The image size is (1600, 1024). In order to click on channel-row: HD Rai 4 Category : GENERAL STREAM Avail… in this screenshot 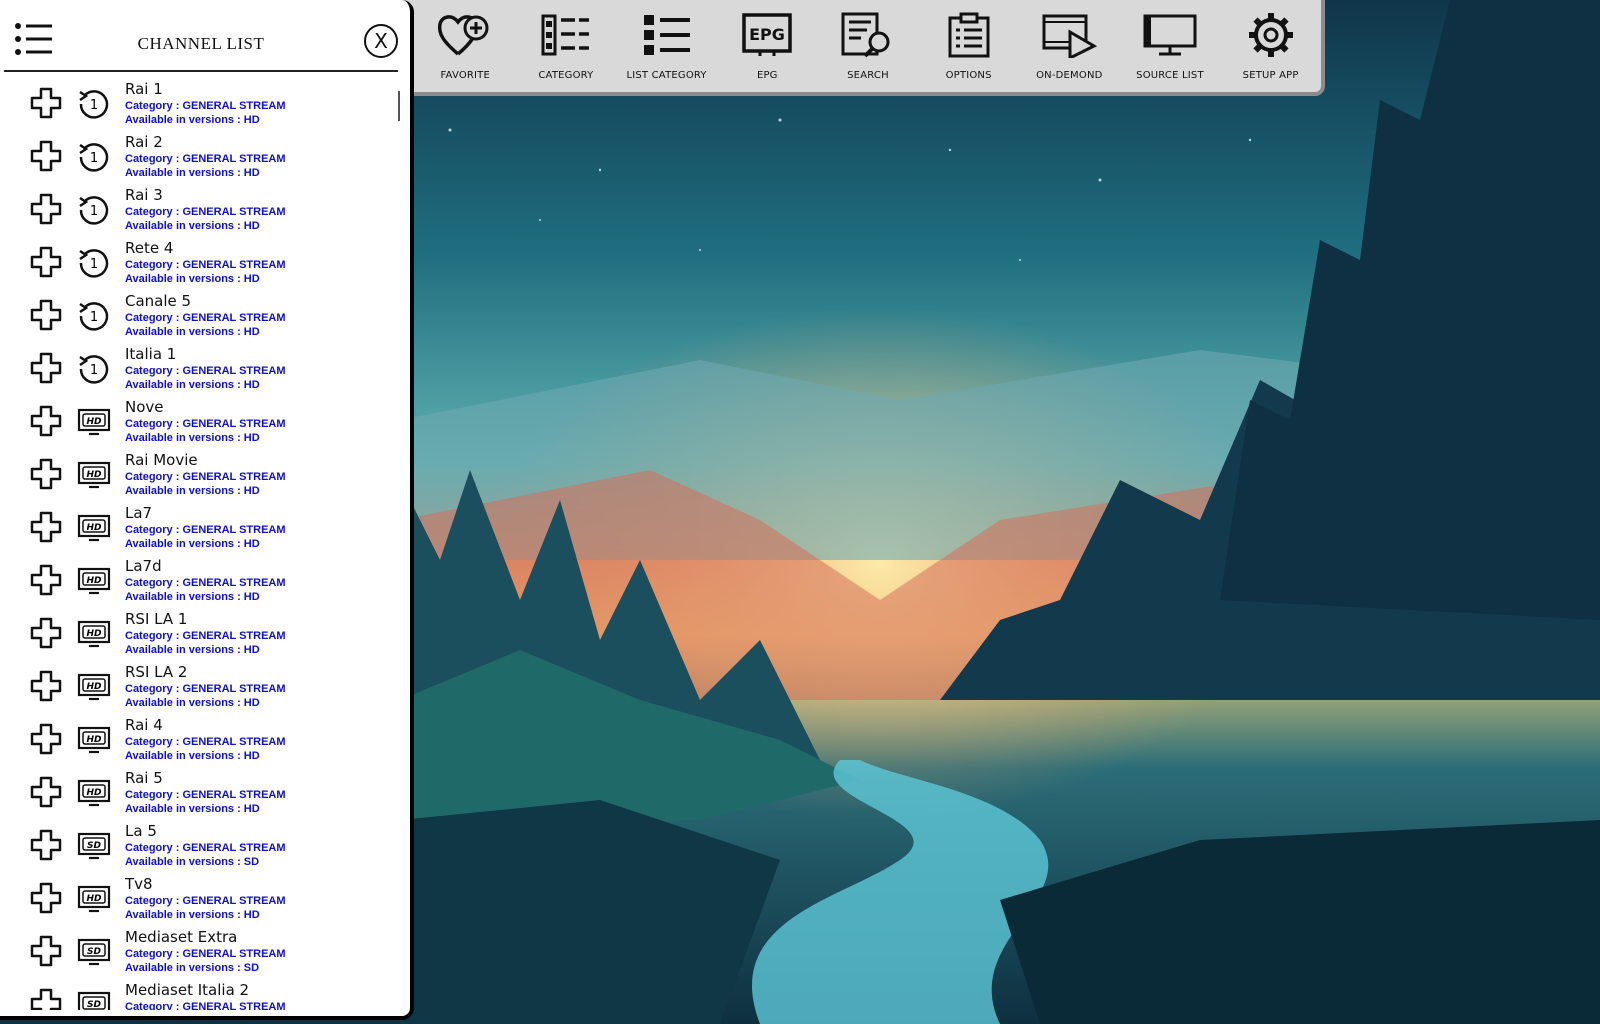, I will do `click(199, 742)`.